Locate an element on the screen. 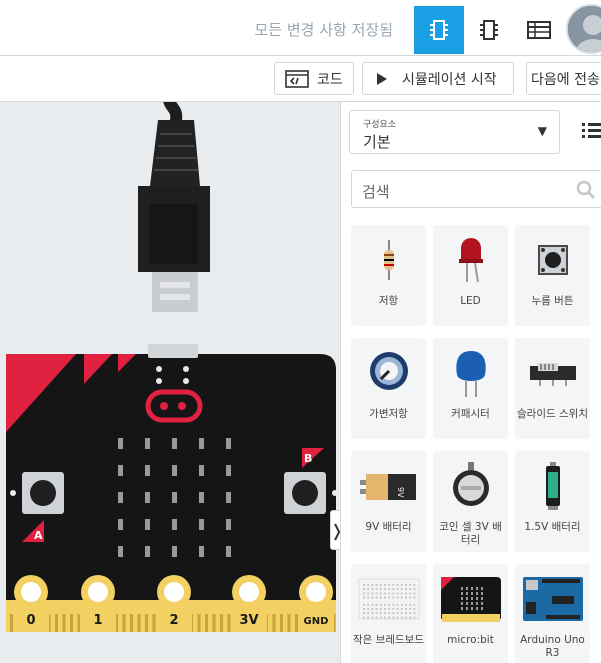 This screenshot has height=663, width=601. component-card-battery-aa: 1.5V 배터리 is located at coordinates (552, 501).